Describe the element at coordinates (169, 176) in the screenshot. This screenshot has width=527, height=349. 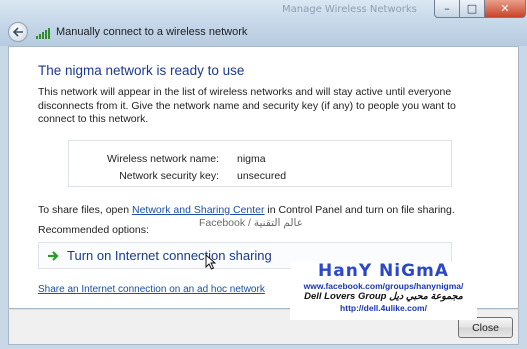
I see `security-key-label: Network security key:` at that location.